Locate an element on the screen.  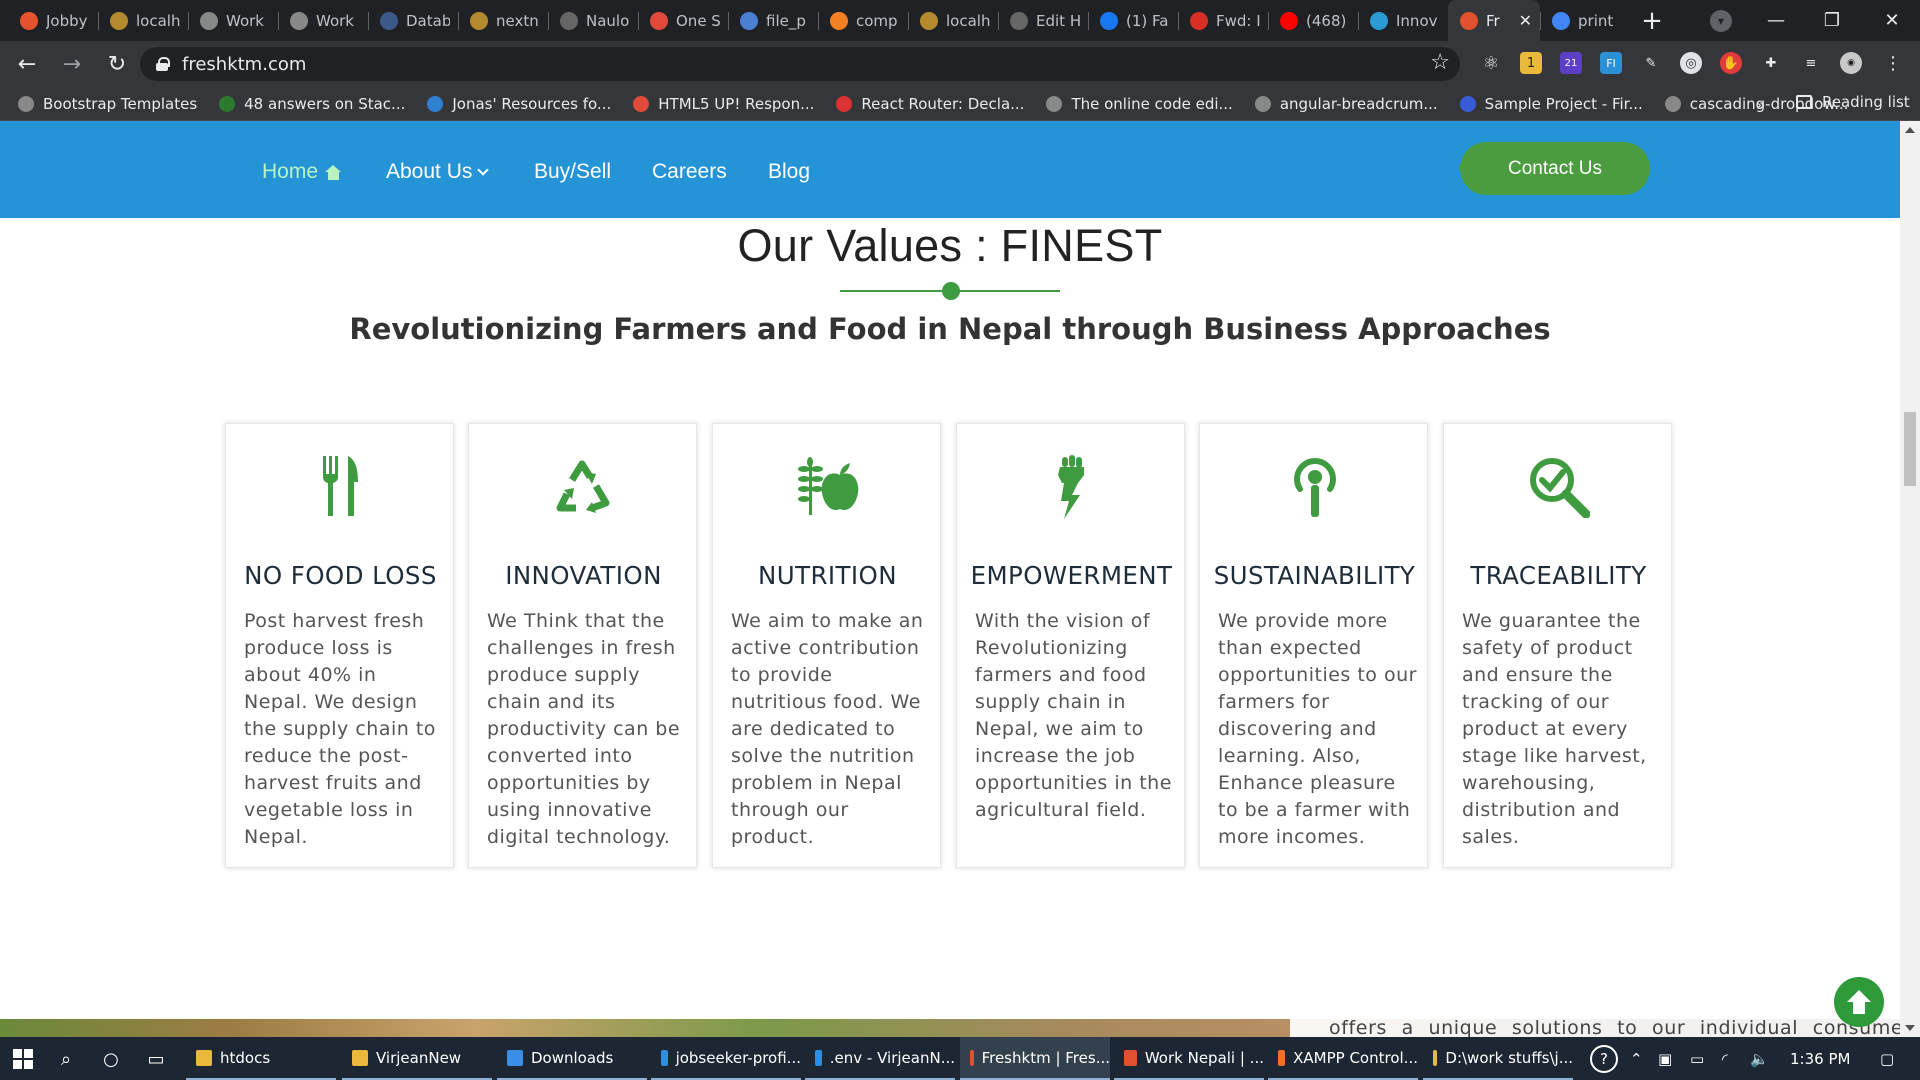
reload-icon: ↻ is located at coordinates (117, 65).